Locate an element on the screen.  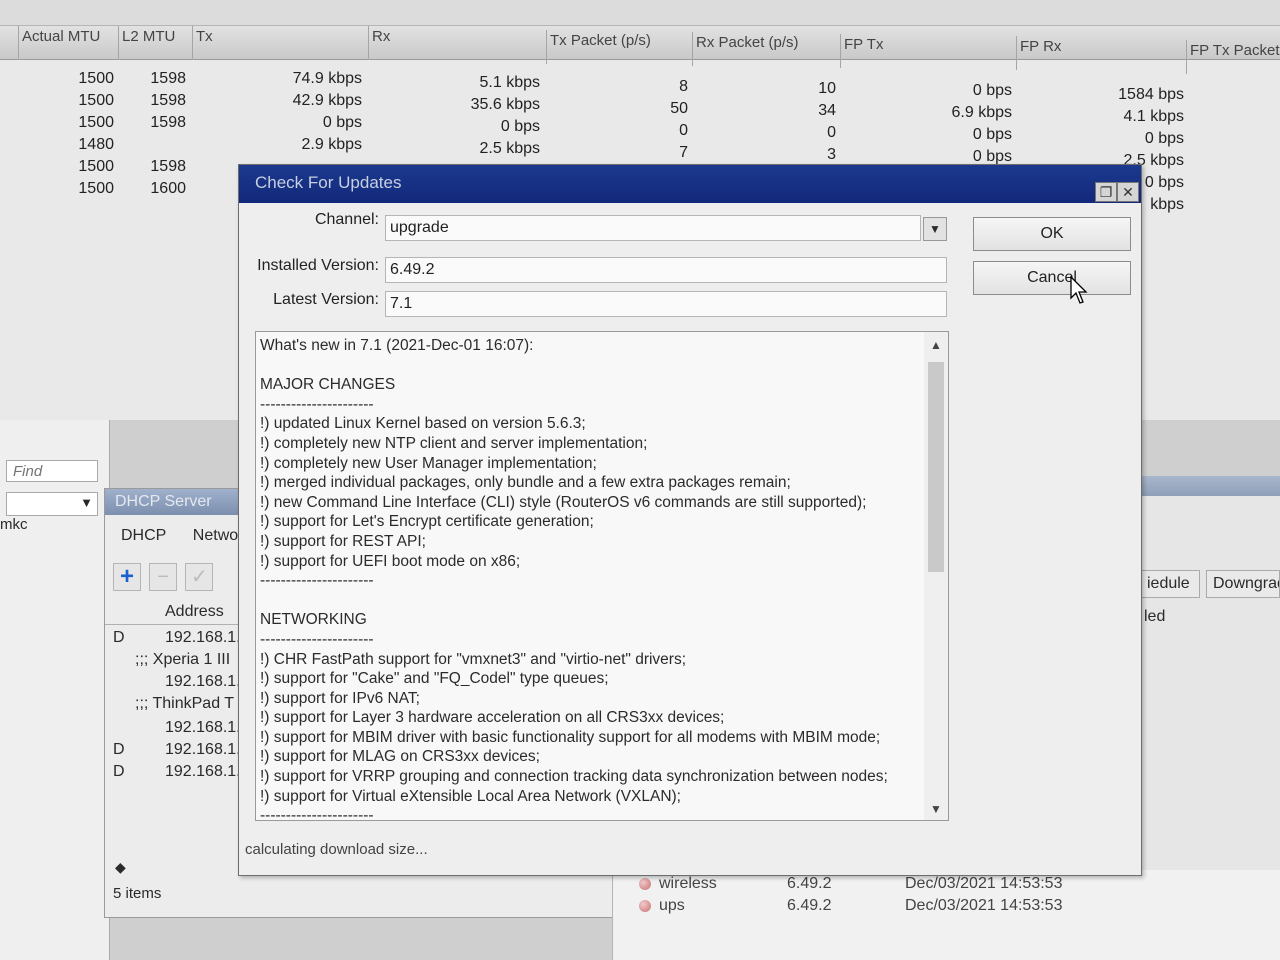
plus-icon: + is located at coordinates (126, 576).